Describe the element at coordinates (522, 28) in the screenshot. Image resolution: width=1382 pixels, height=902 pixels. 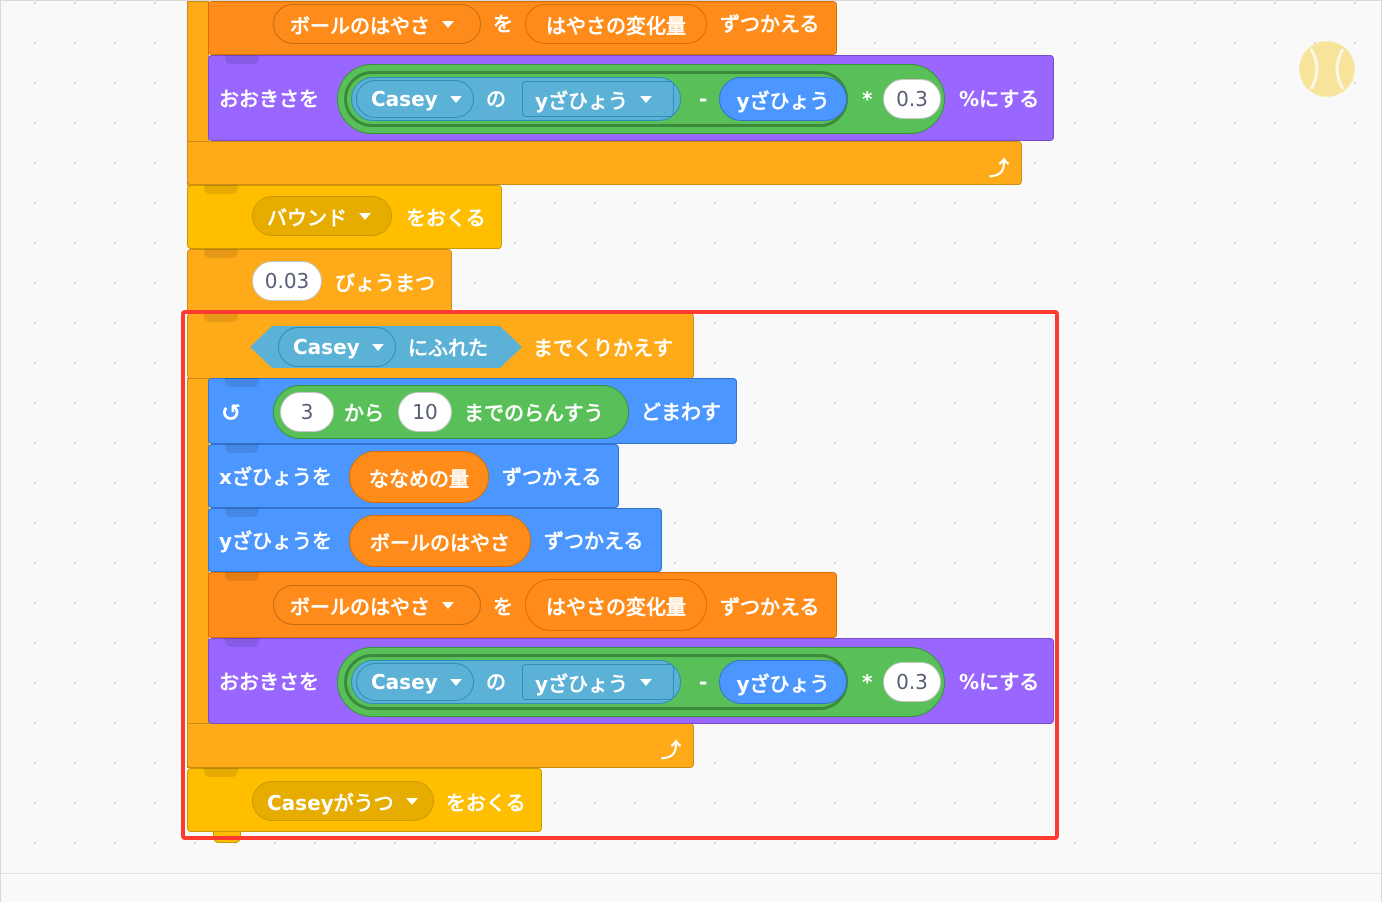
I see `change-speed-block-1: ボールのはやさ を はやさの変化量 ずつかえる` at that location.